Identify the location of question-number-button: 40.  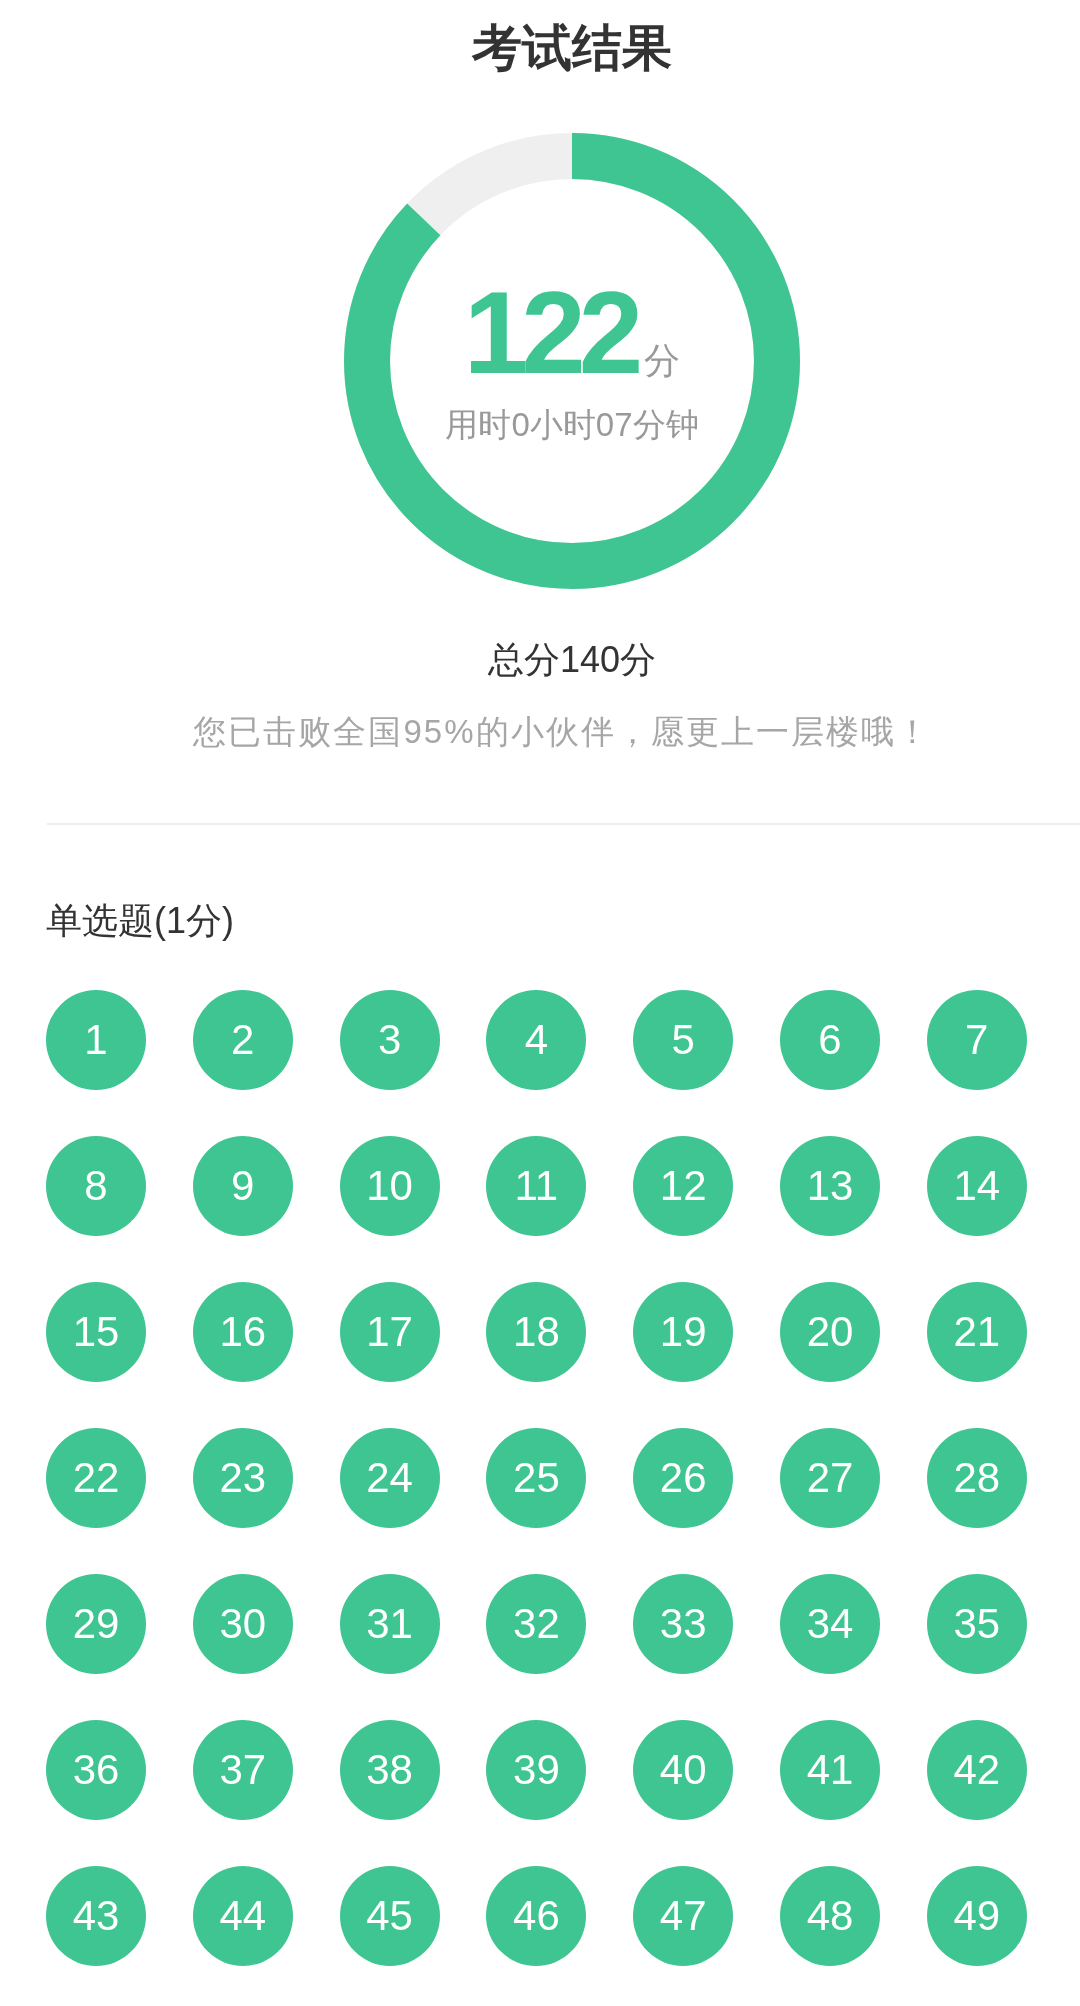
(683, 1770).